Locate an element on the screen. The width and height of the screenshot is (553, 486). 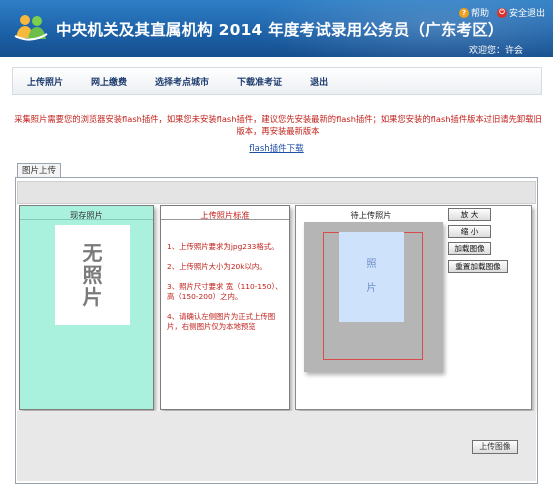
photo-standard-title: 上传照片标准 is located at coordinates (225, 213).